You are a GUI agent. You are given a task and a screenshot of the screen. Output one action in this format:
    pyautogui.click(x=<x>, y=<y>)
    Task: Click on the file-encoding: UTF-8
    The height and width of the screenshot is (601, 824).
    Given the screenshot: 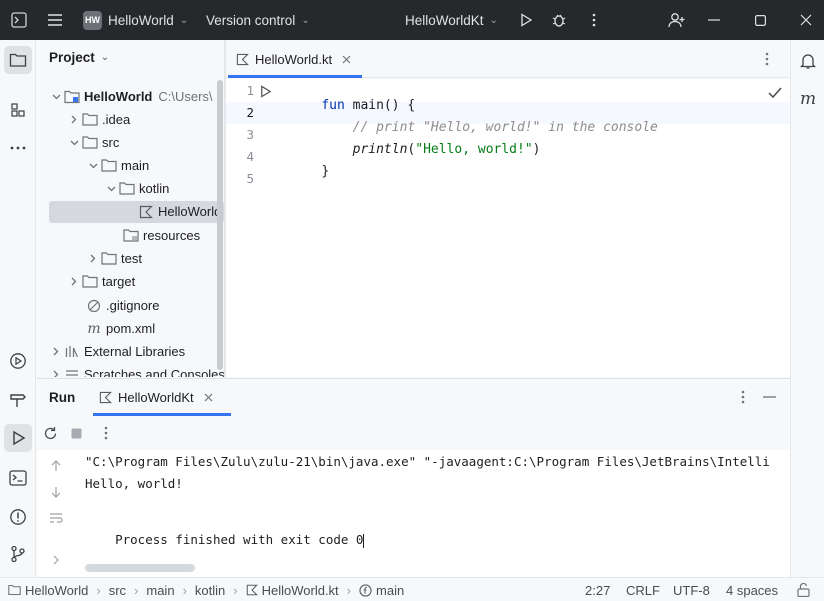 What is the action you would take?
    pyautogui.click(x=691, y=589)
    